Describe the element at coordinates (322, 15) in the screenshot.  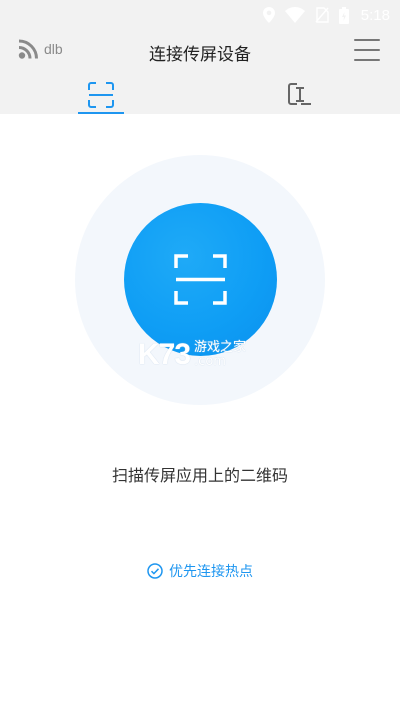
I see `no-sim-icon` at that location.